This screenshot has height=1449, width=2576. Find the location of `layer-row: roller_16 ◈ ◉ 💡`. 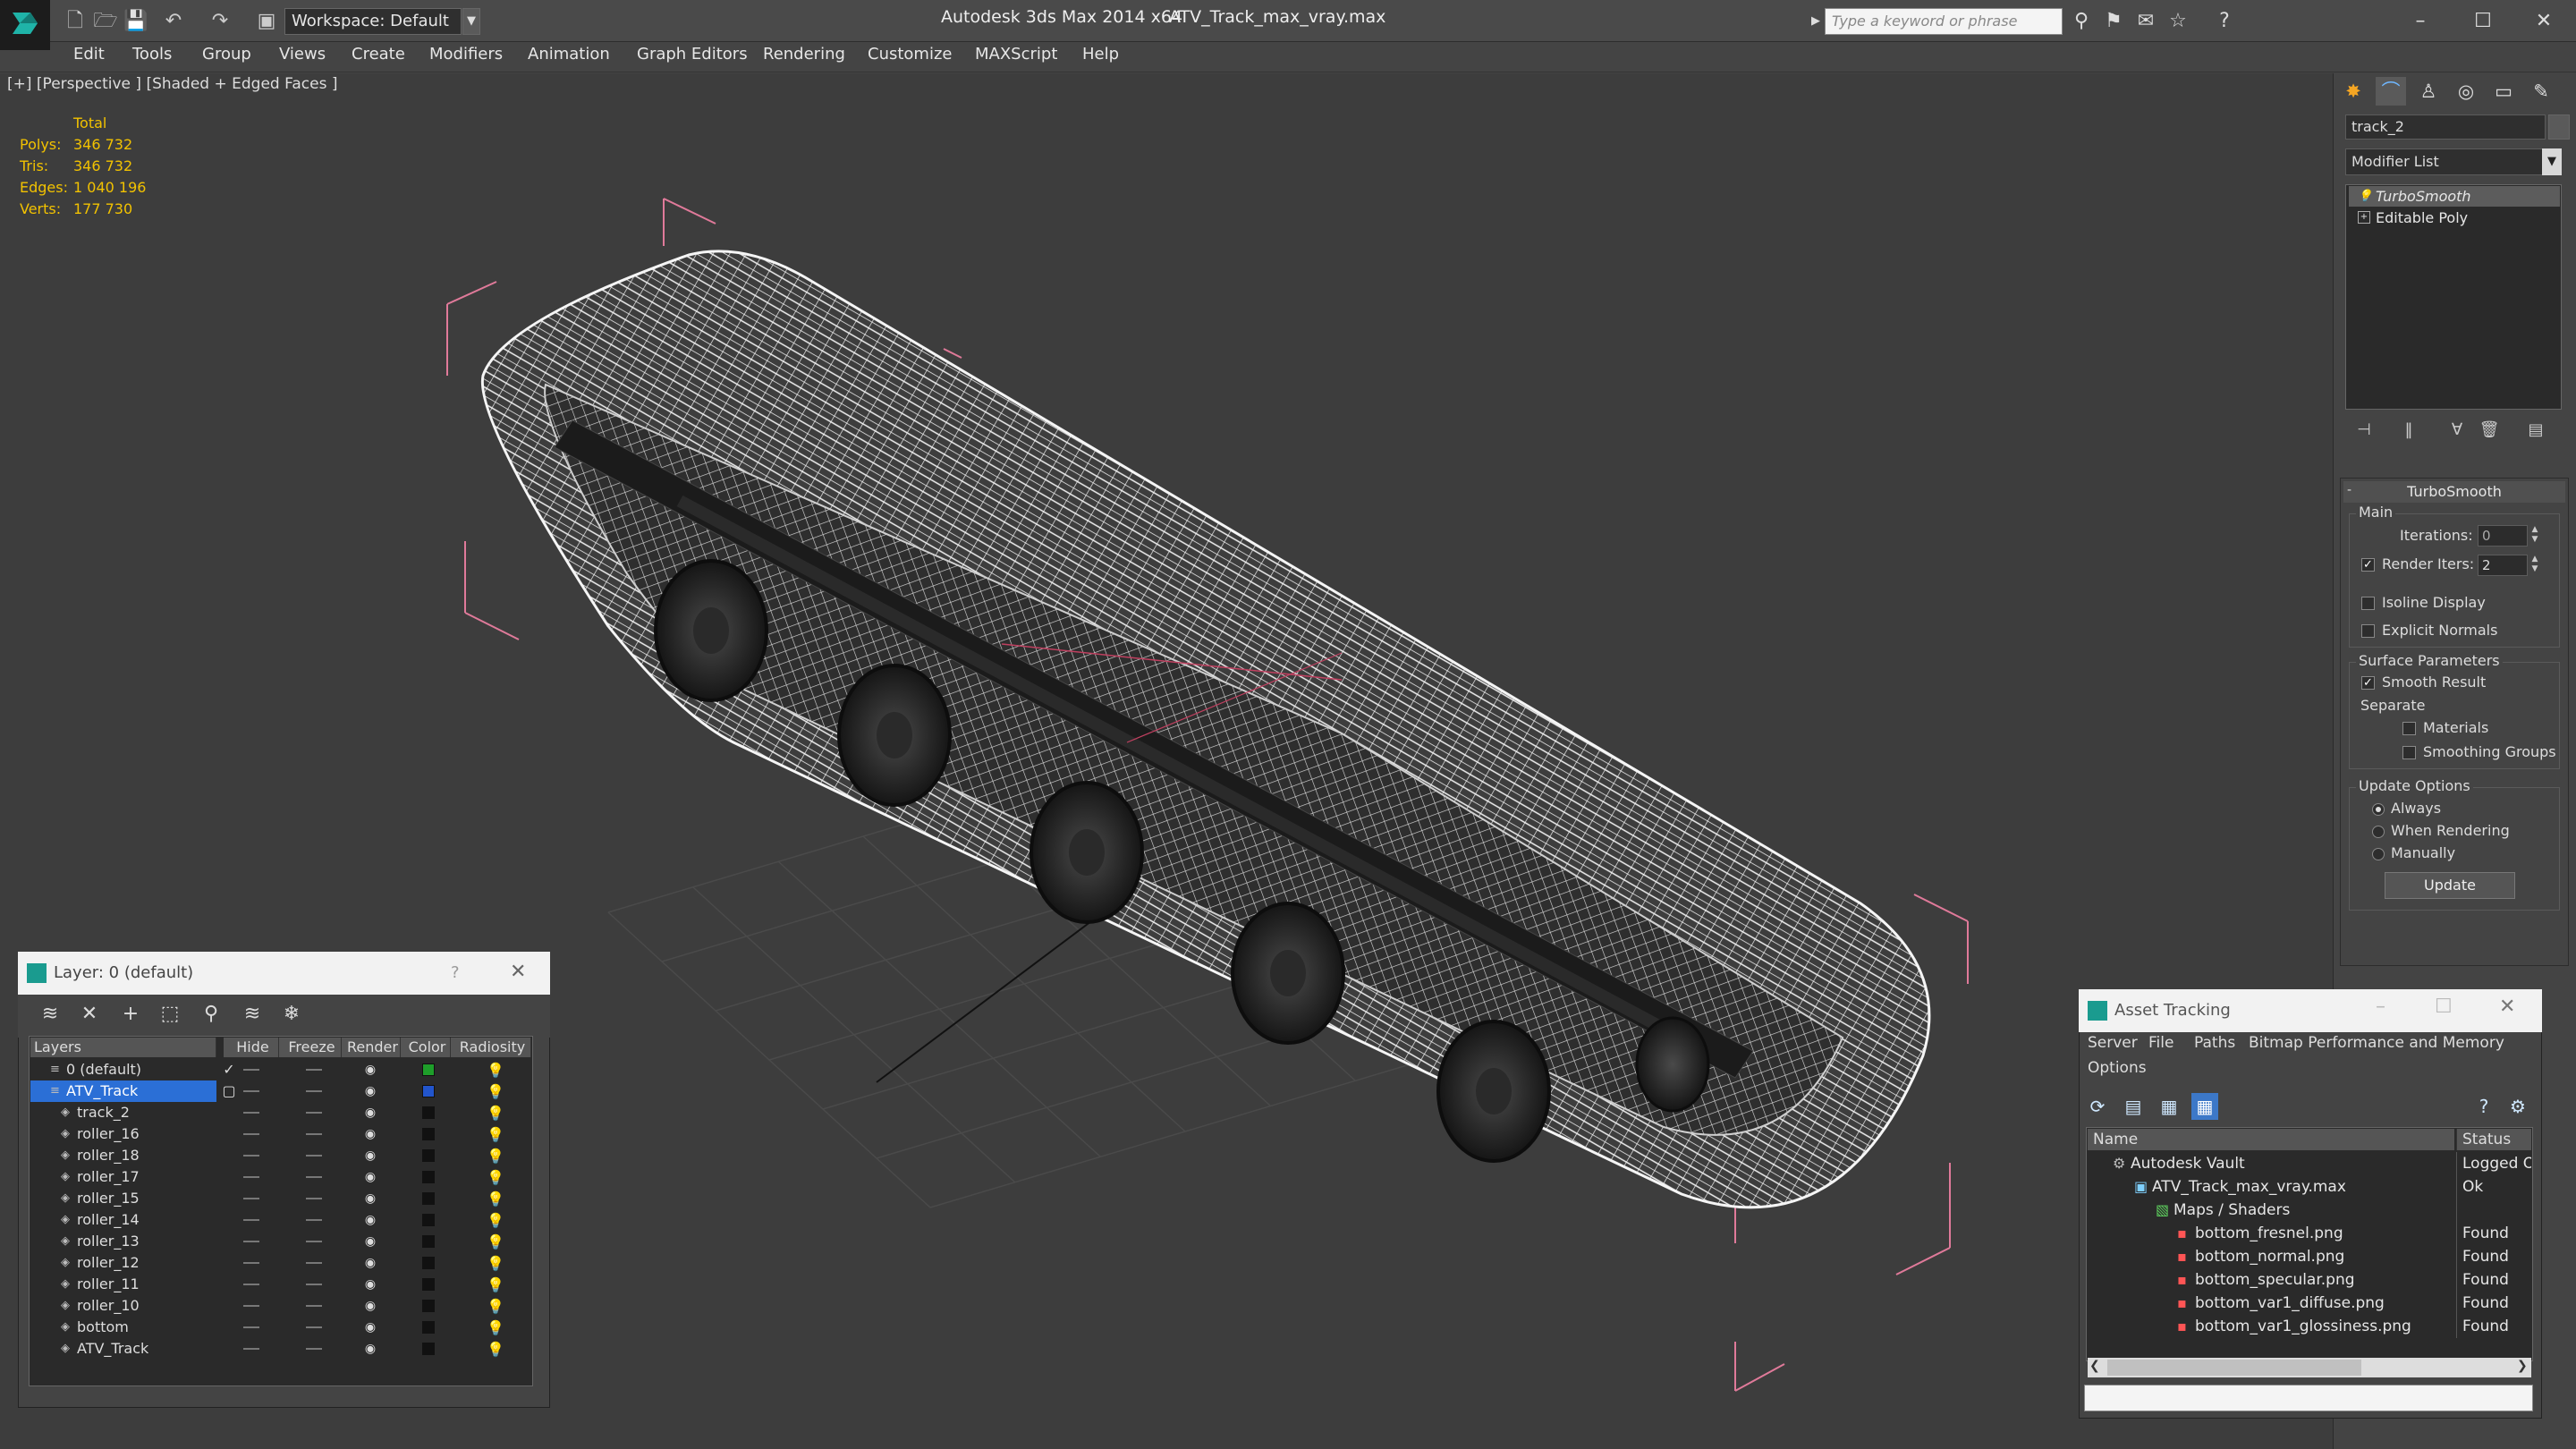

layer-row: roller_16 ◈ ◉ 💡 is located at coordinates (280, 1134).